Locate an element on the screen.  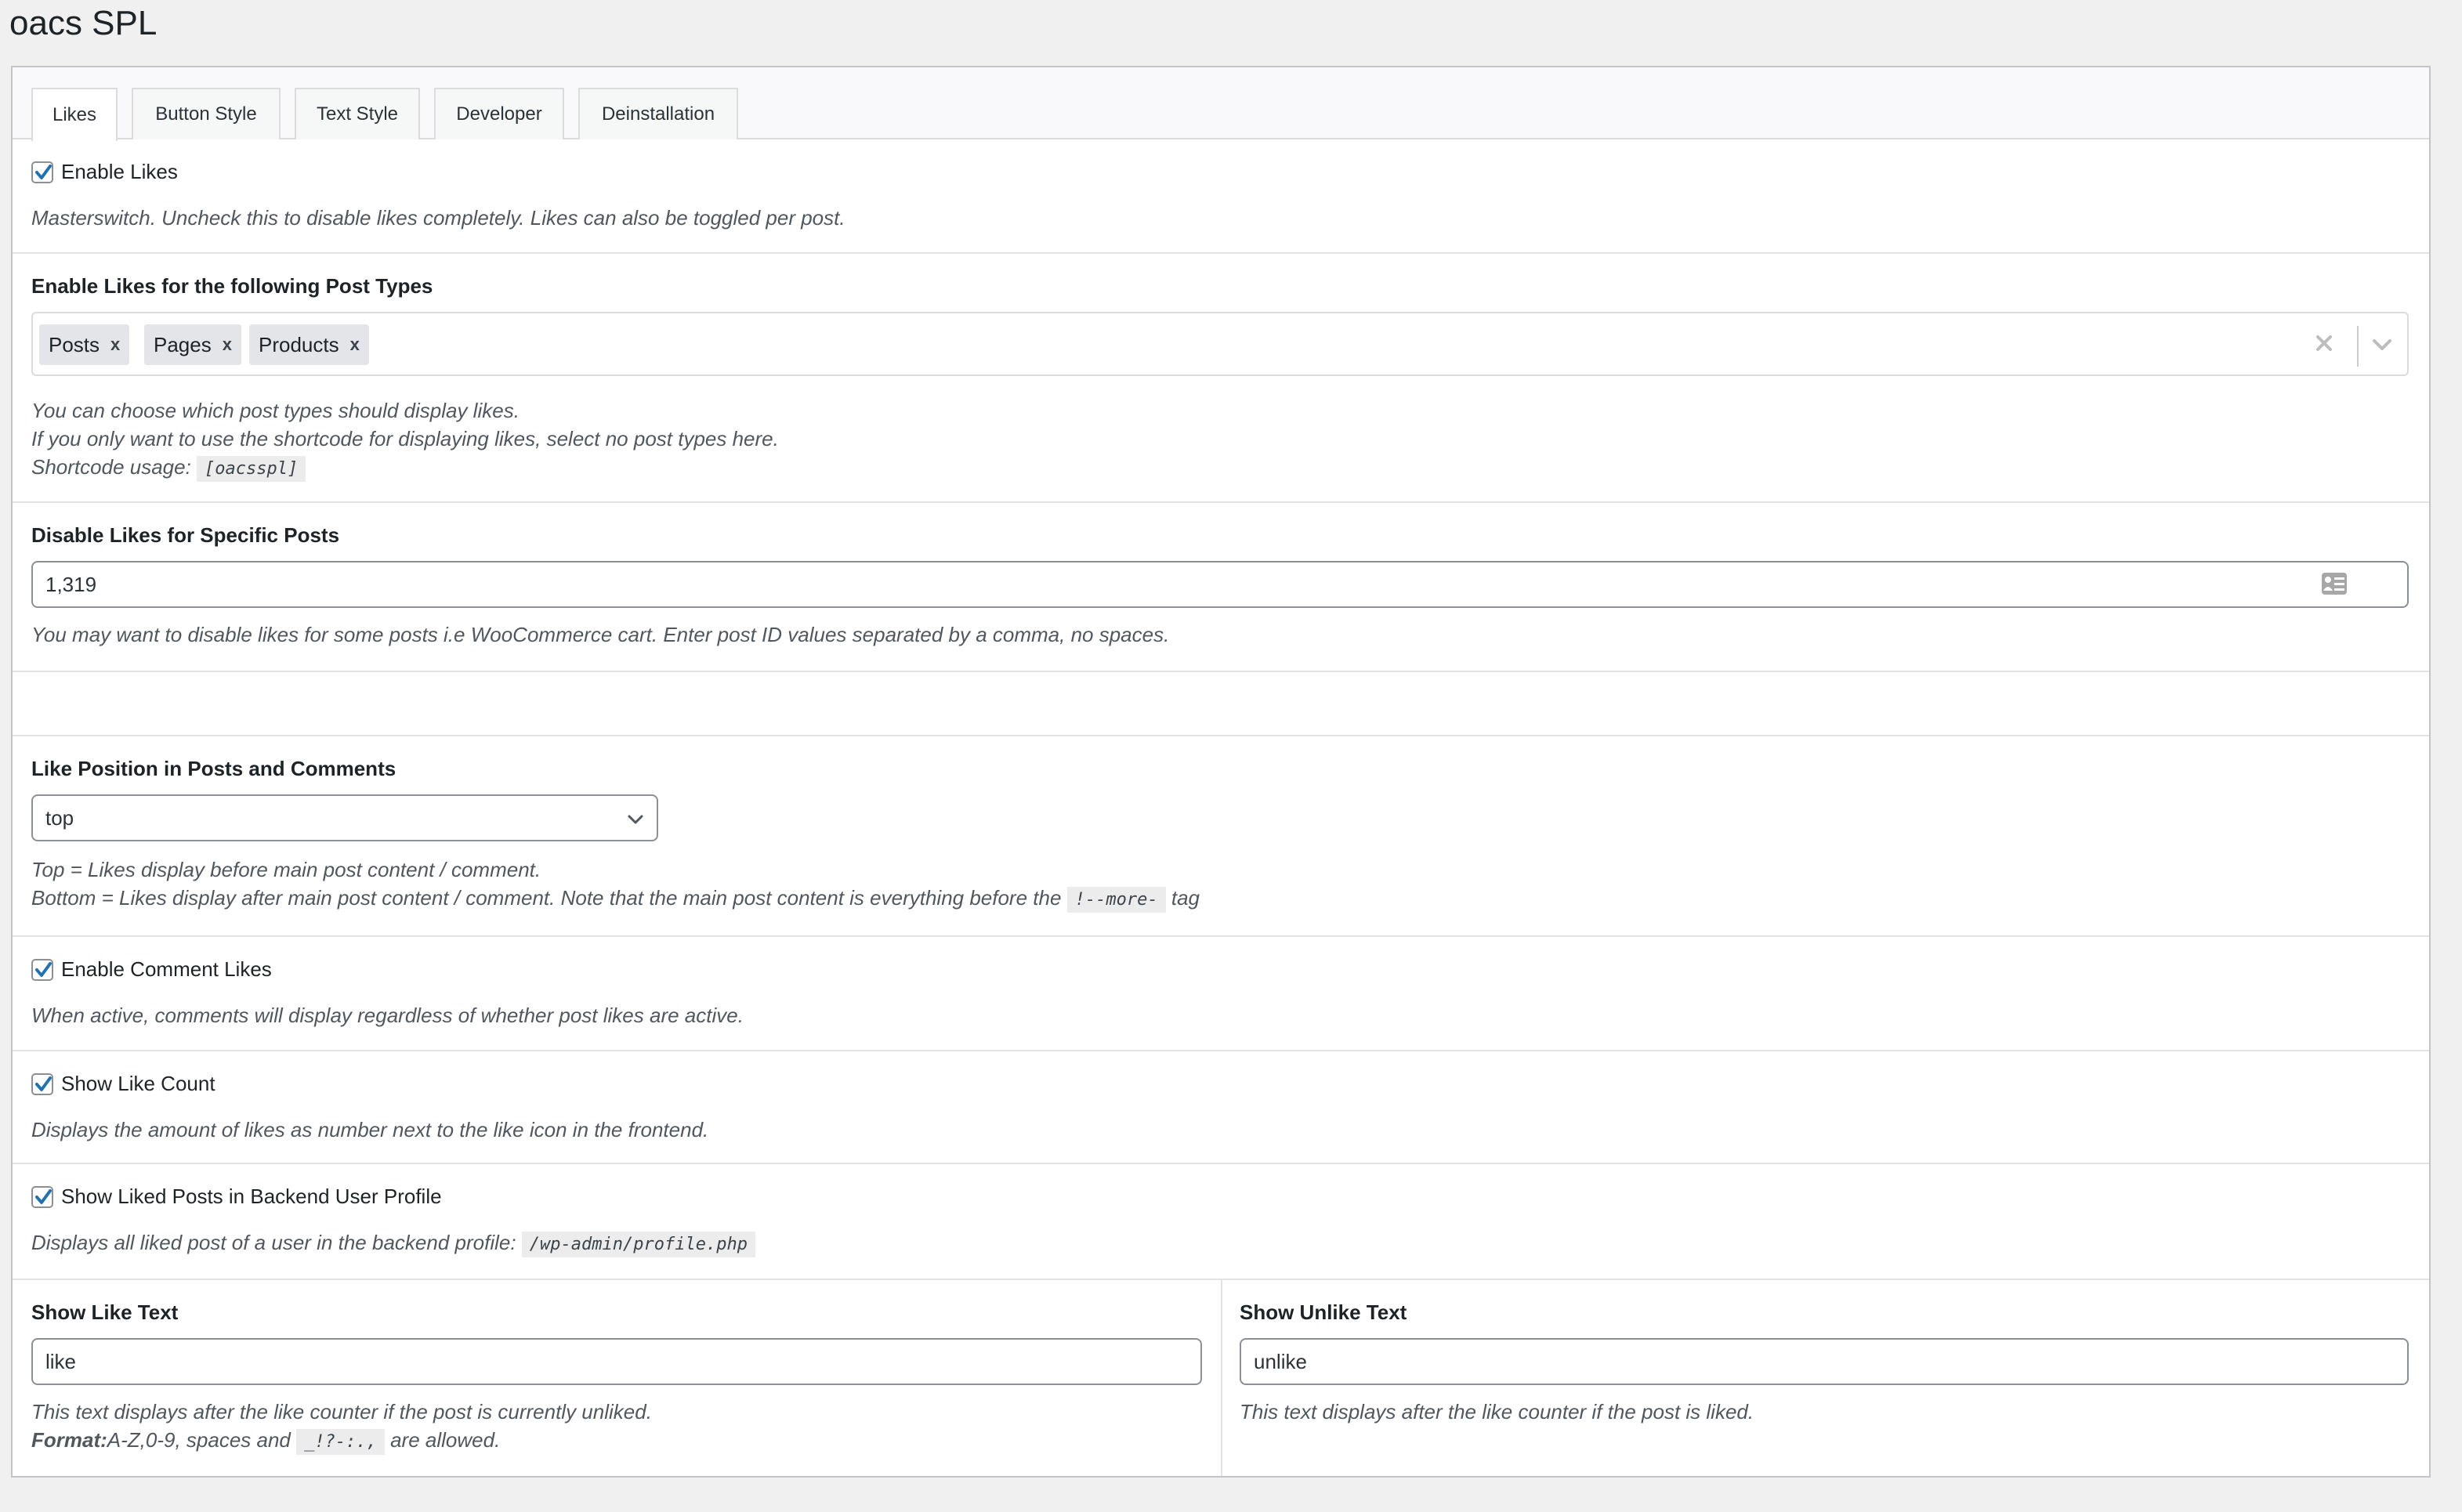
chip-products: Products x is located at coordinates (309, 344).